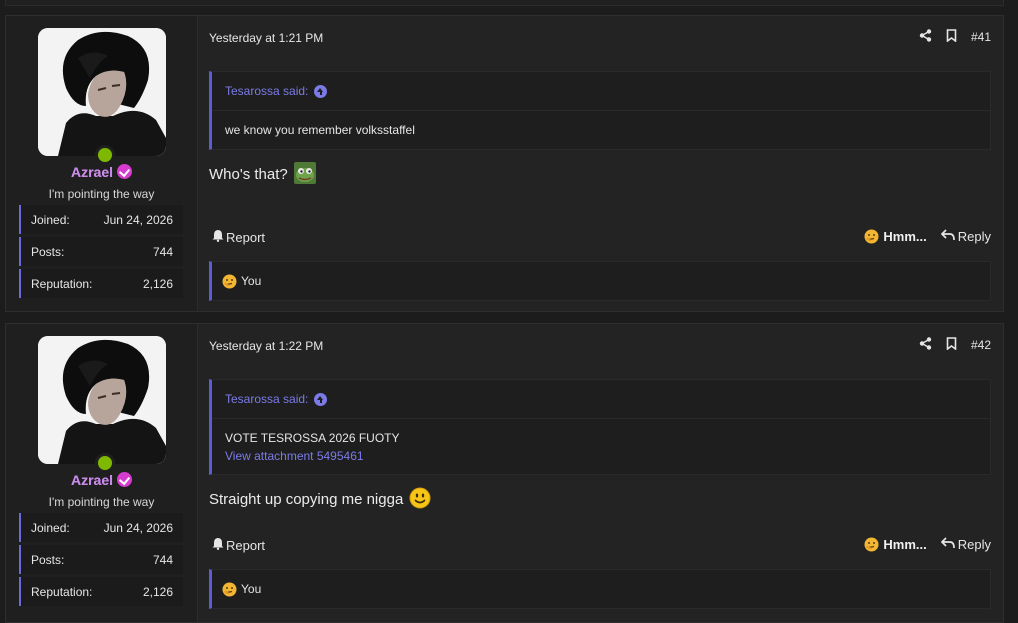 This screenshot has height=623, width=1018. Describe the element at coordinates (262, 173) in the screenshot. I see `post-message: Who's that?` at that location.